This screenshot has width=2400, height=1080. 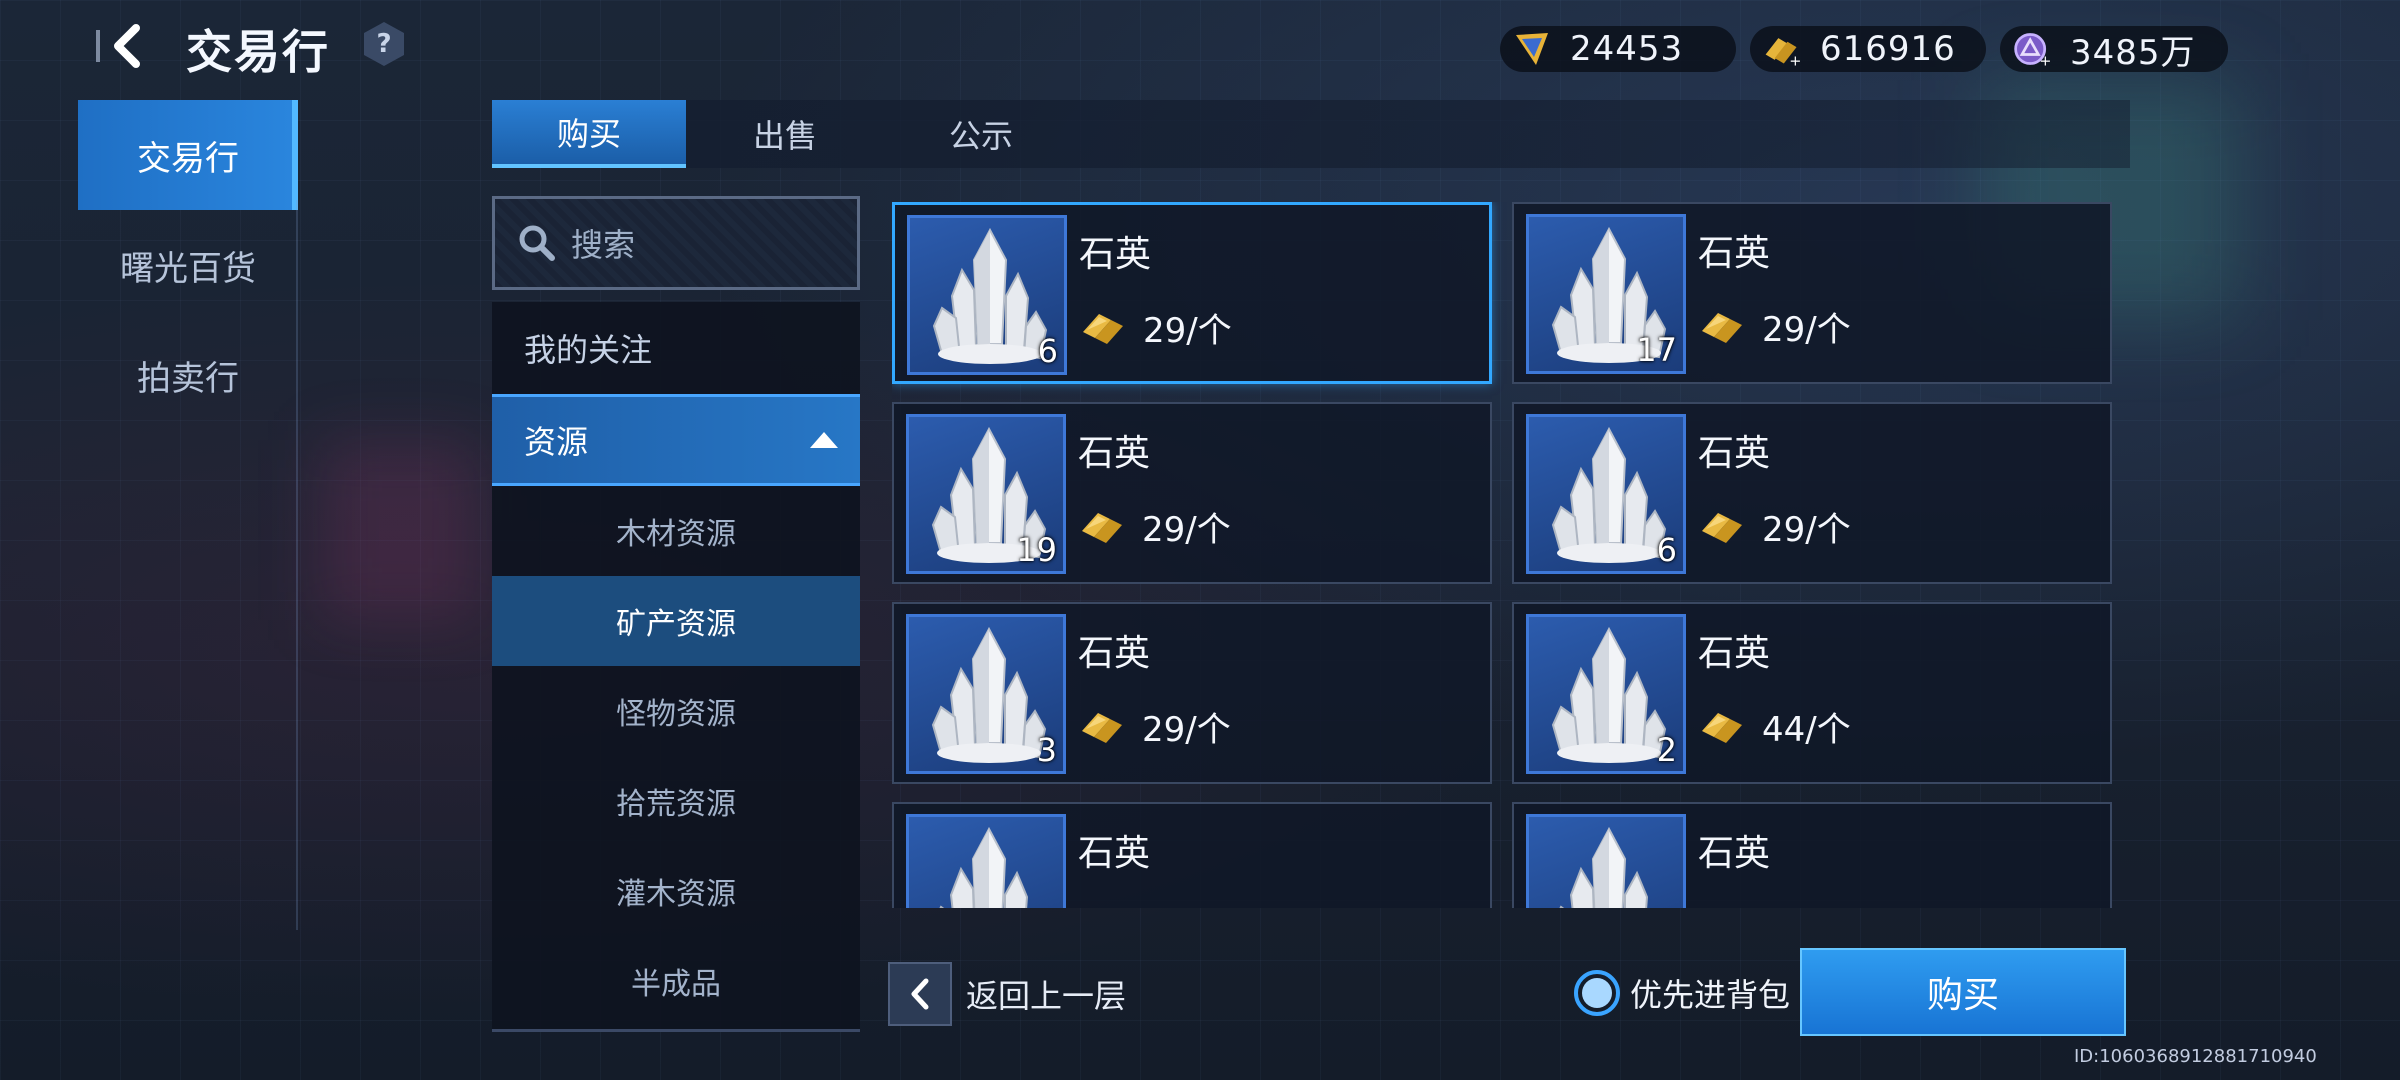 What do you see at coordinates (1192, 693) in the screenshot?
I see `item-card: 3 石英 29/个` at bounding box center [1192, 693].